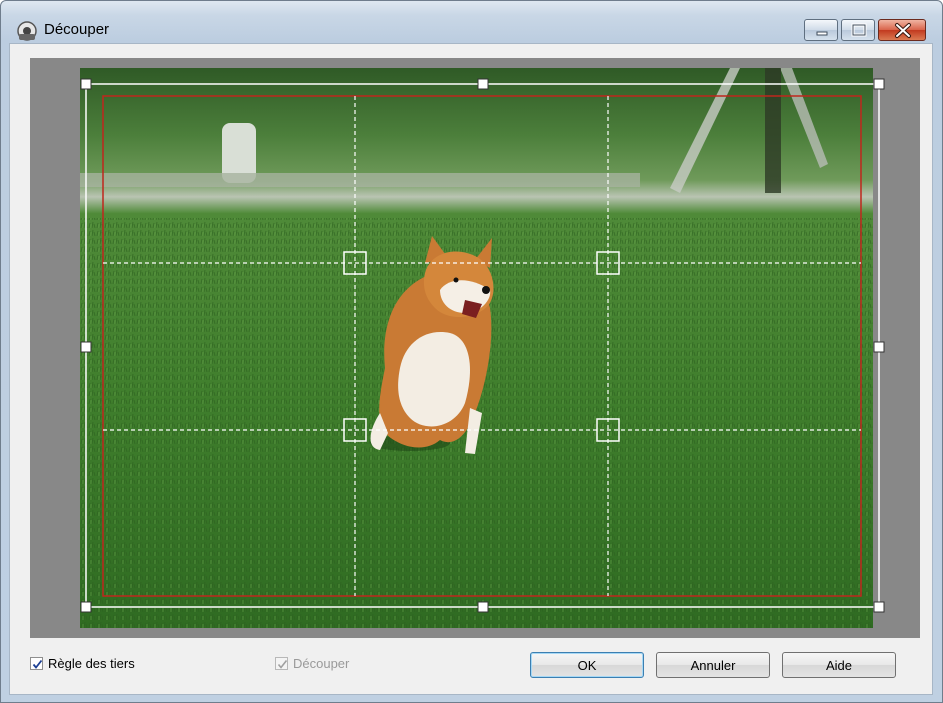  I want to click on app-icon, so click(27, 31).